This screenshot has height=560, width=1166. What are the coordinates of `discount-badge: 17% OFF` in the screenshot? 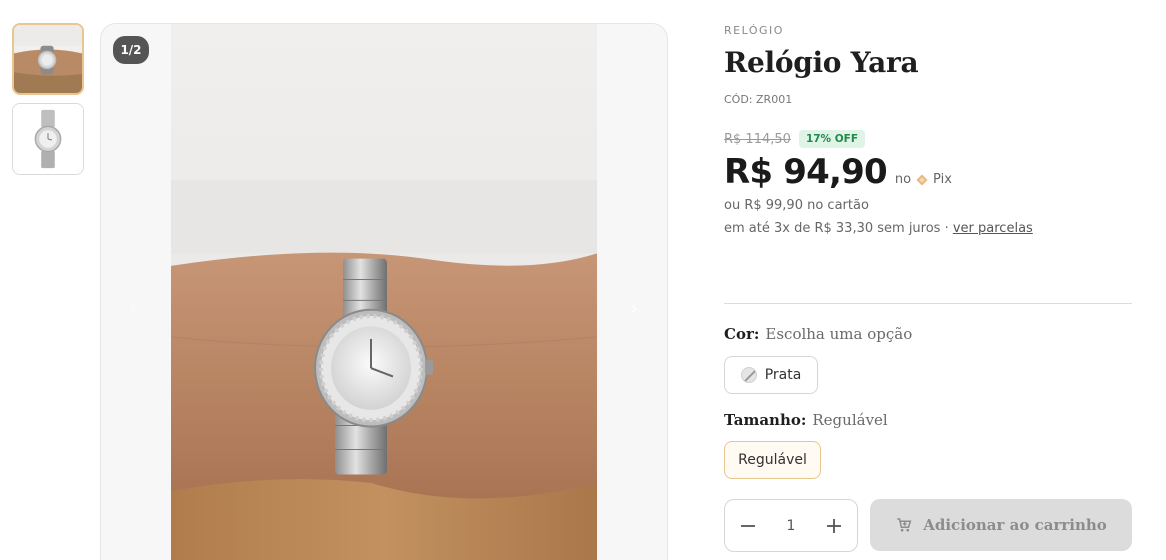 It's located at (831, 139).